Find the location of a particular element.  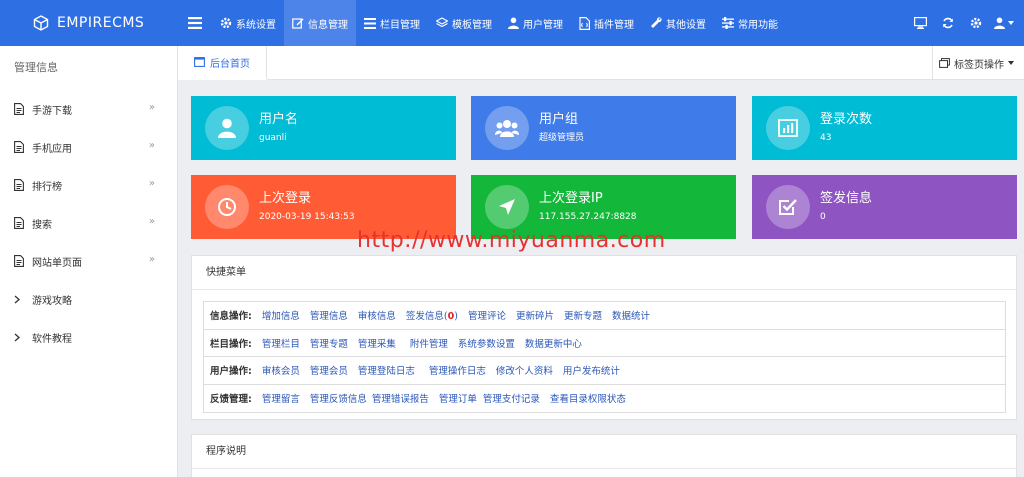

link-login-logs: 管理登陆日志 is located at coordinates (386, 370).